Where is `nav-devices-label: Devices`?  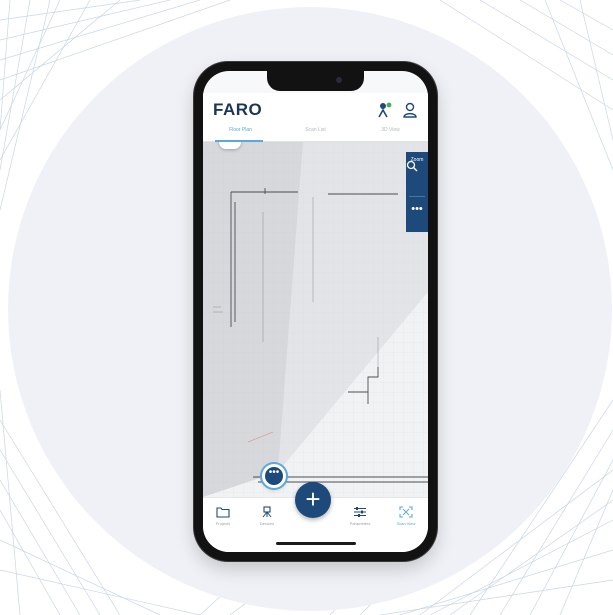 nav-devices-label: Devices is located at coordinates (267, 523).